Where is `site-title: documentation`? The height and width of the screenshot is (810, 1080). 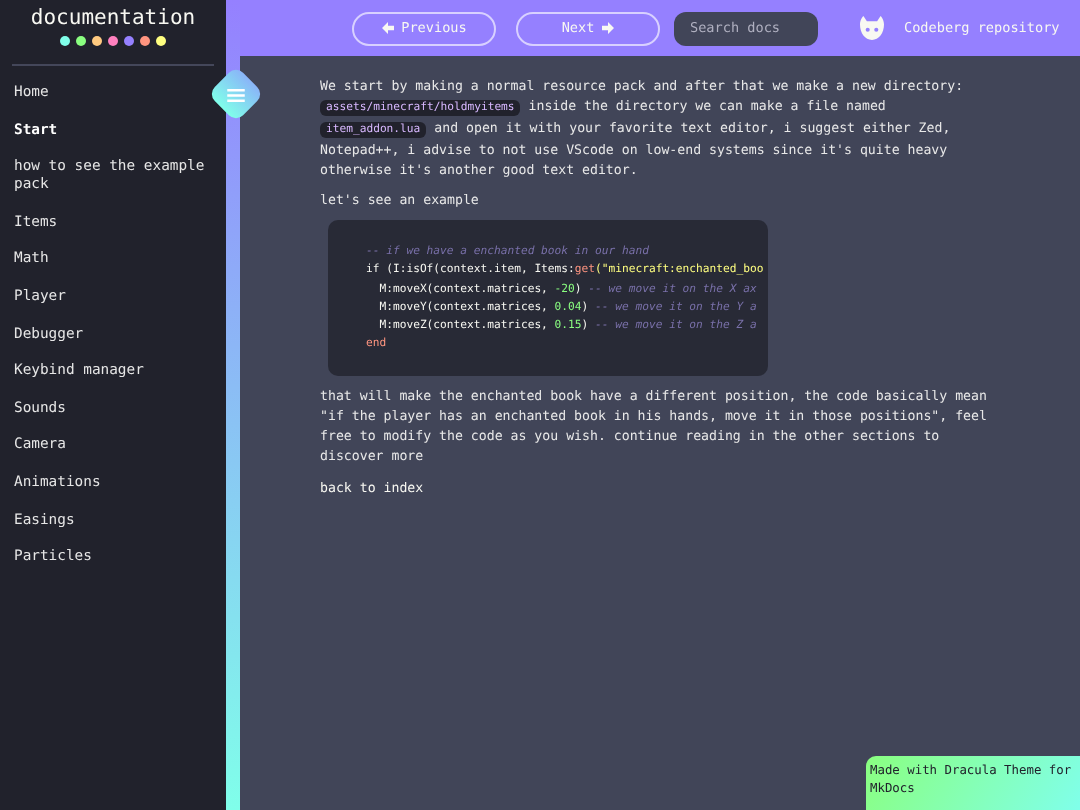
site-title: documentation is located at coordinates (113, 18).